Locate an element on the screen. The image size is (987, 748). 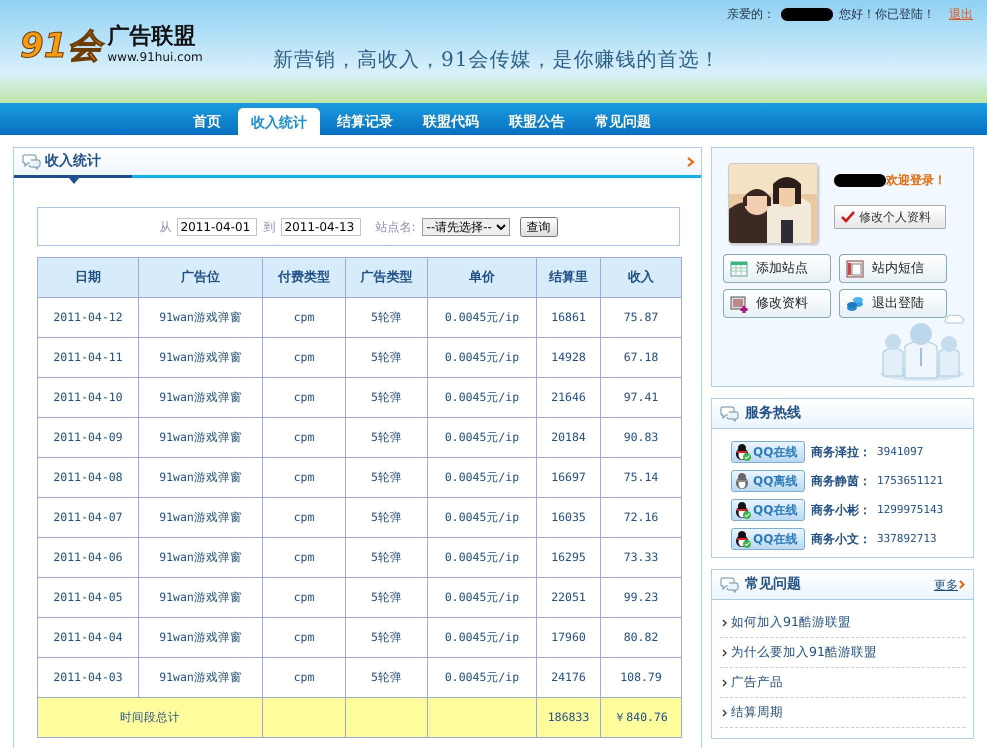
window-plus-icon is located at coordinates (739, 303).